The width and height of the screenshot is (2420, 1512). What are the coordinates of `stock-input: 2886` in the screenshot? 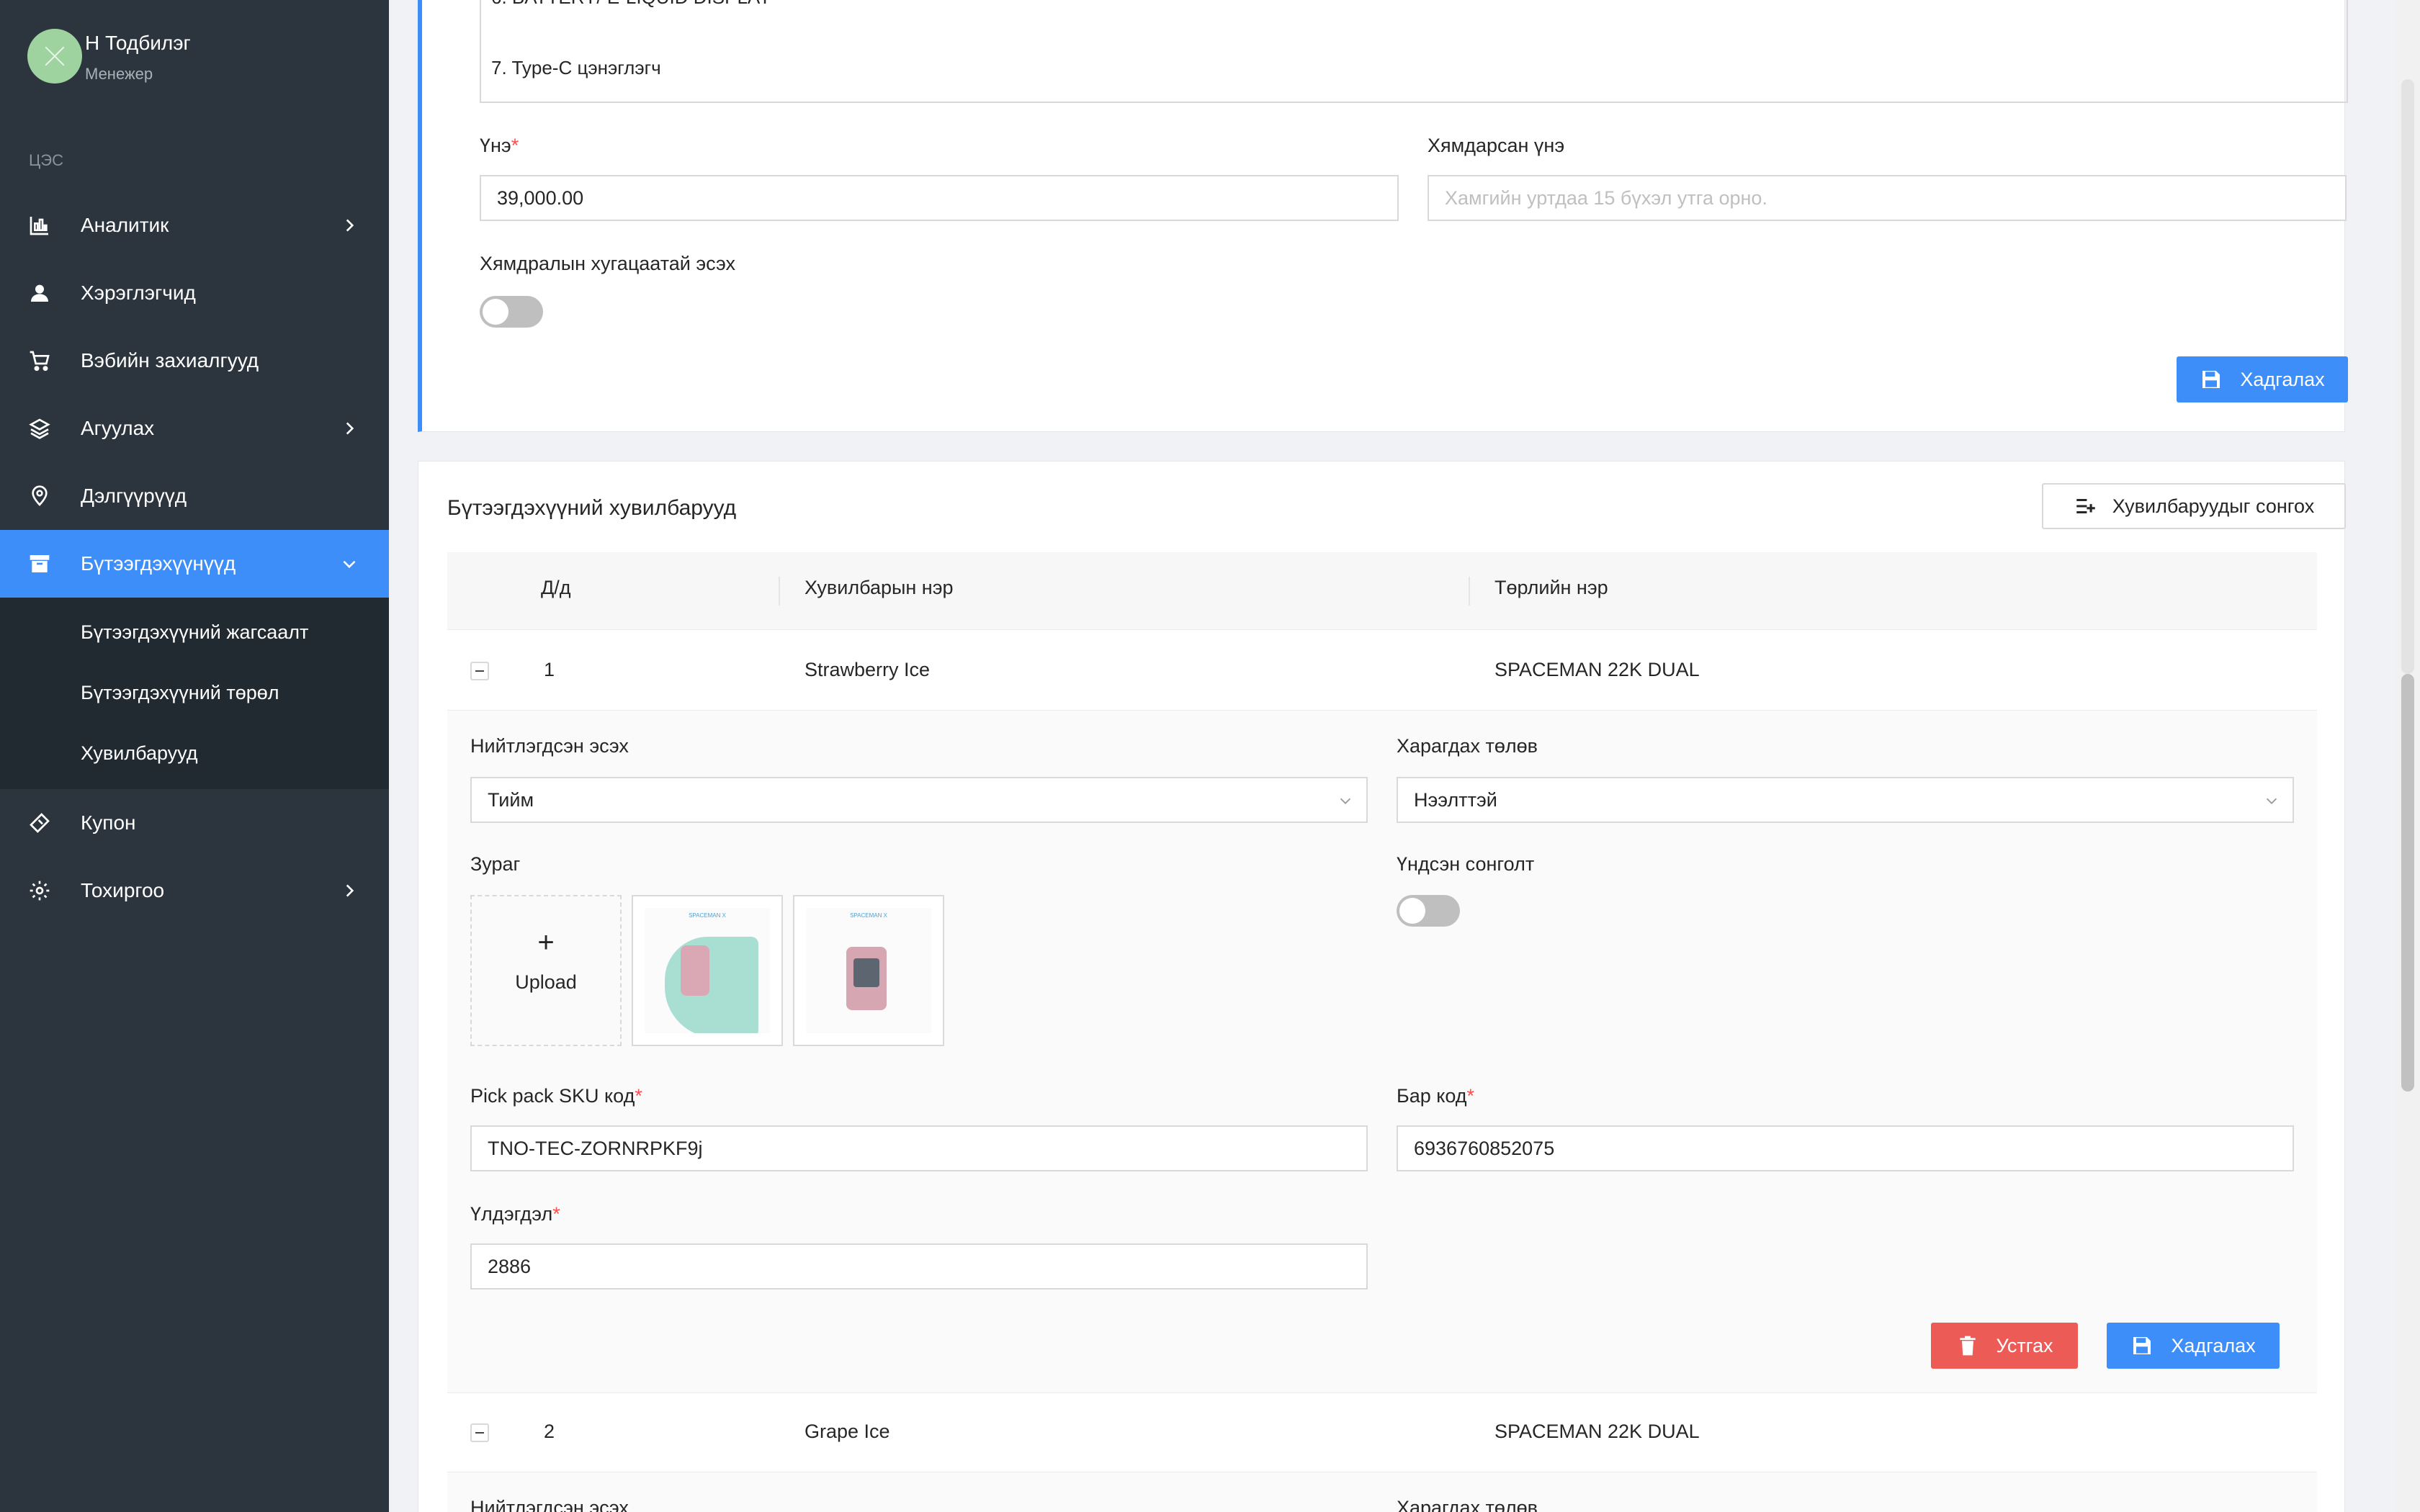 It's located at (919, 1266).